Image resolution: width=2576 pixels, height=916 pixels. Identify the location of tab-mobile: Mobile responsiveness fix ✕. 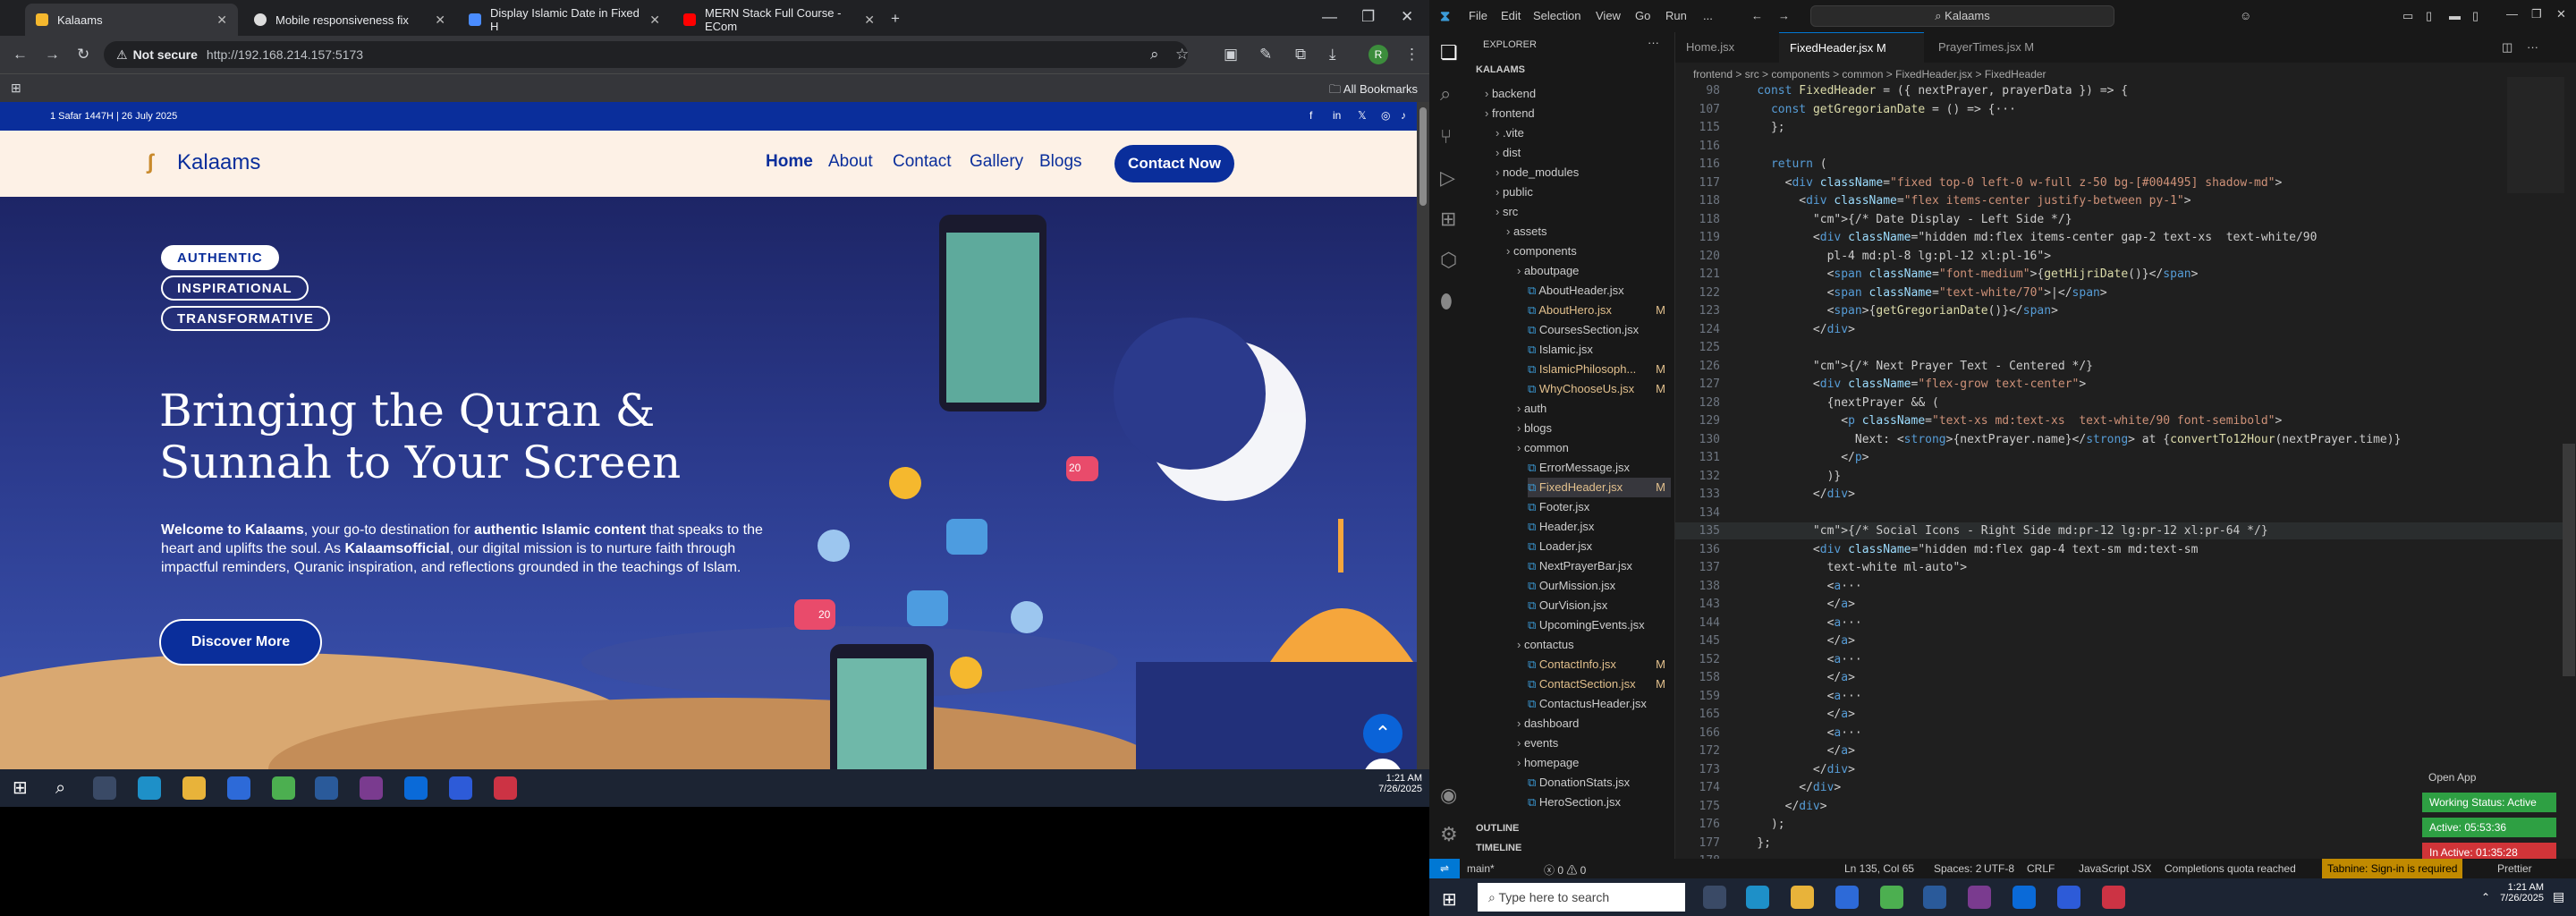
(349, 20).